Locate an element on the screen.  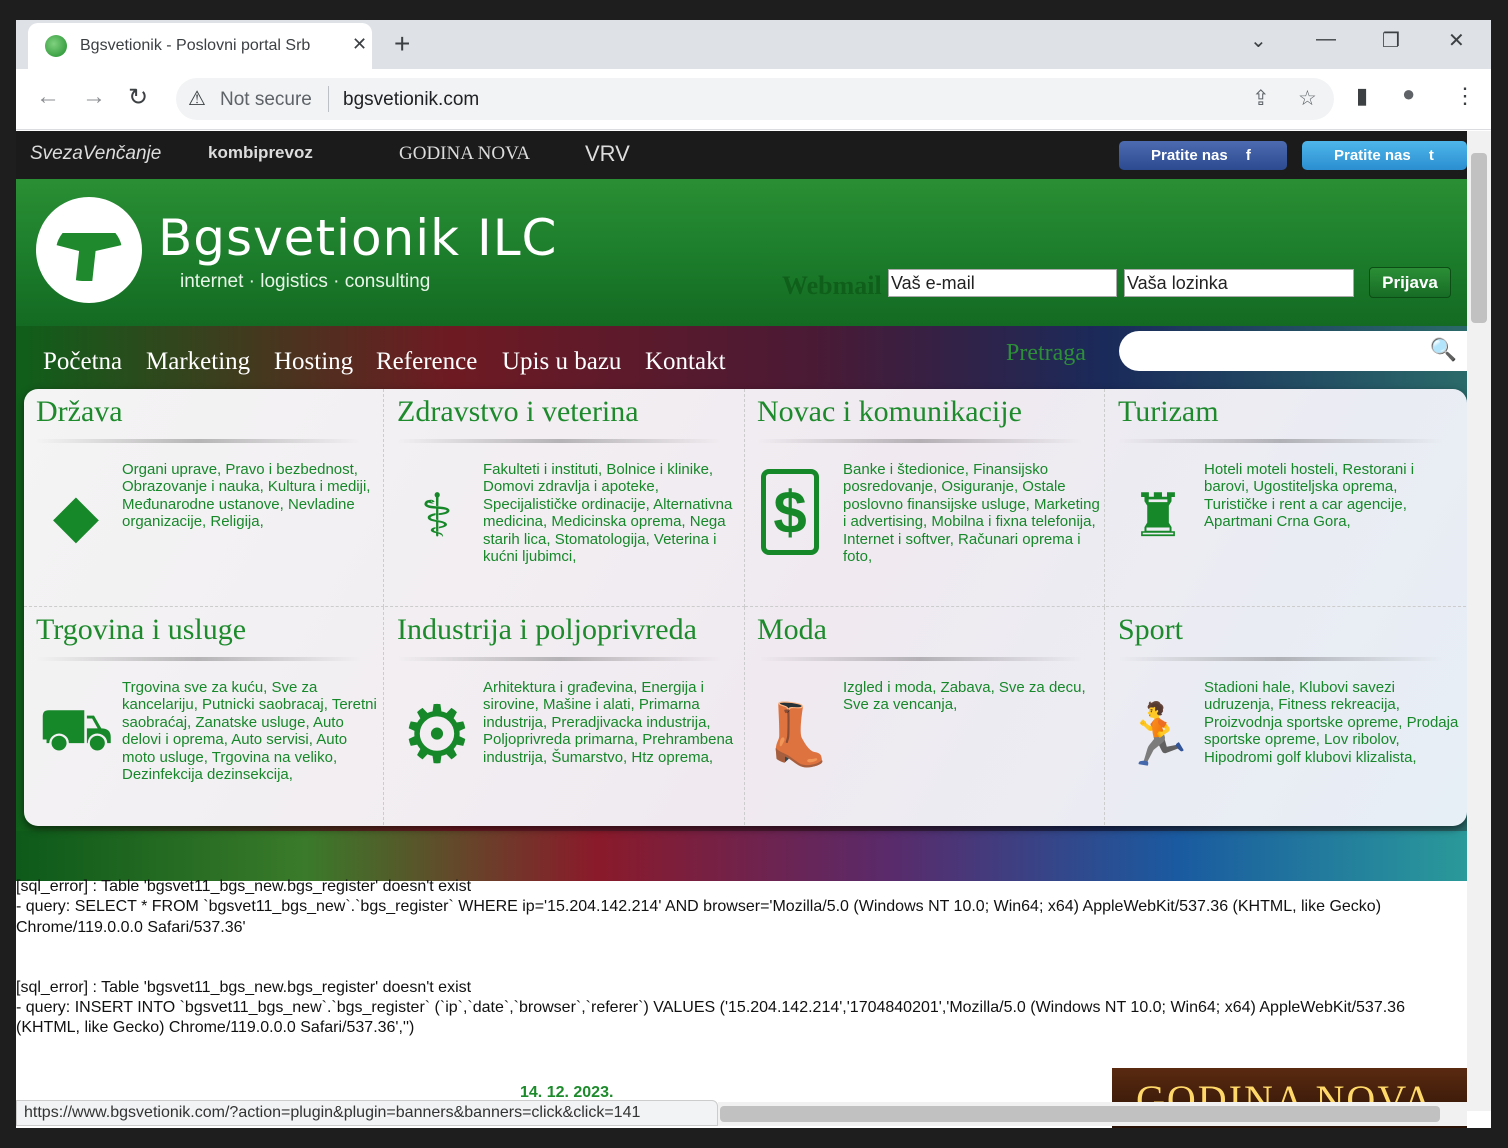
warning-icon: ⚠ is located at coordinates (197, 98).